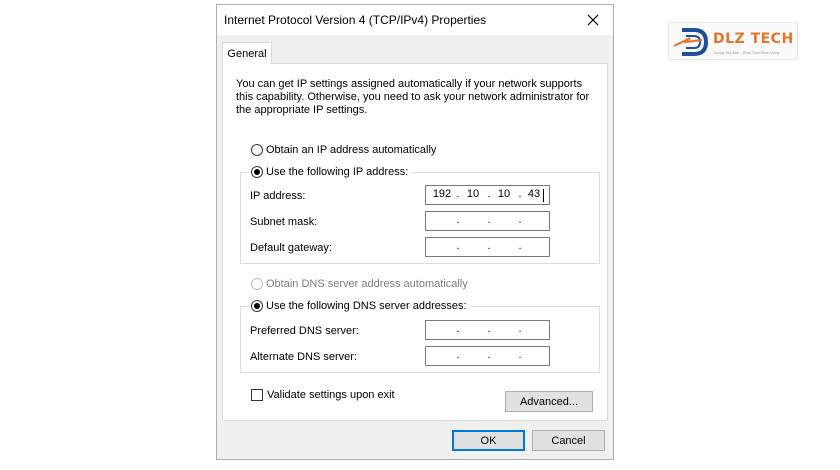 This screenshot has height=470, width=840. I want to click on radio-obtain-ip-auto-label: Obtain an IP address automatically, so click(351, 150).